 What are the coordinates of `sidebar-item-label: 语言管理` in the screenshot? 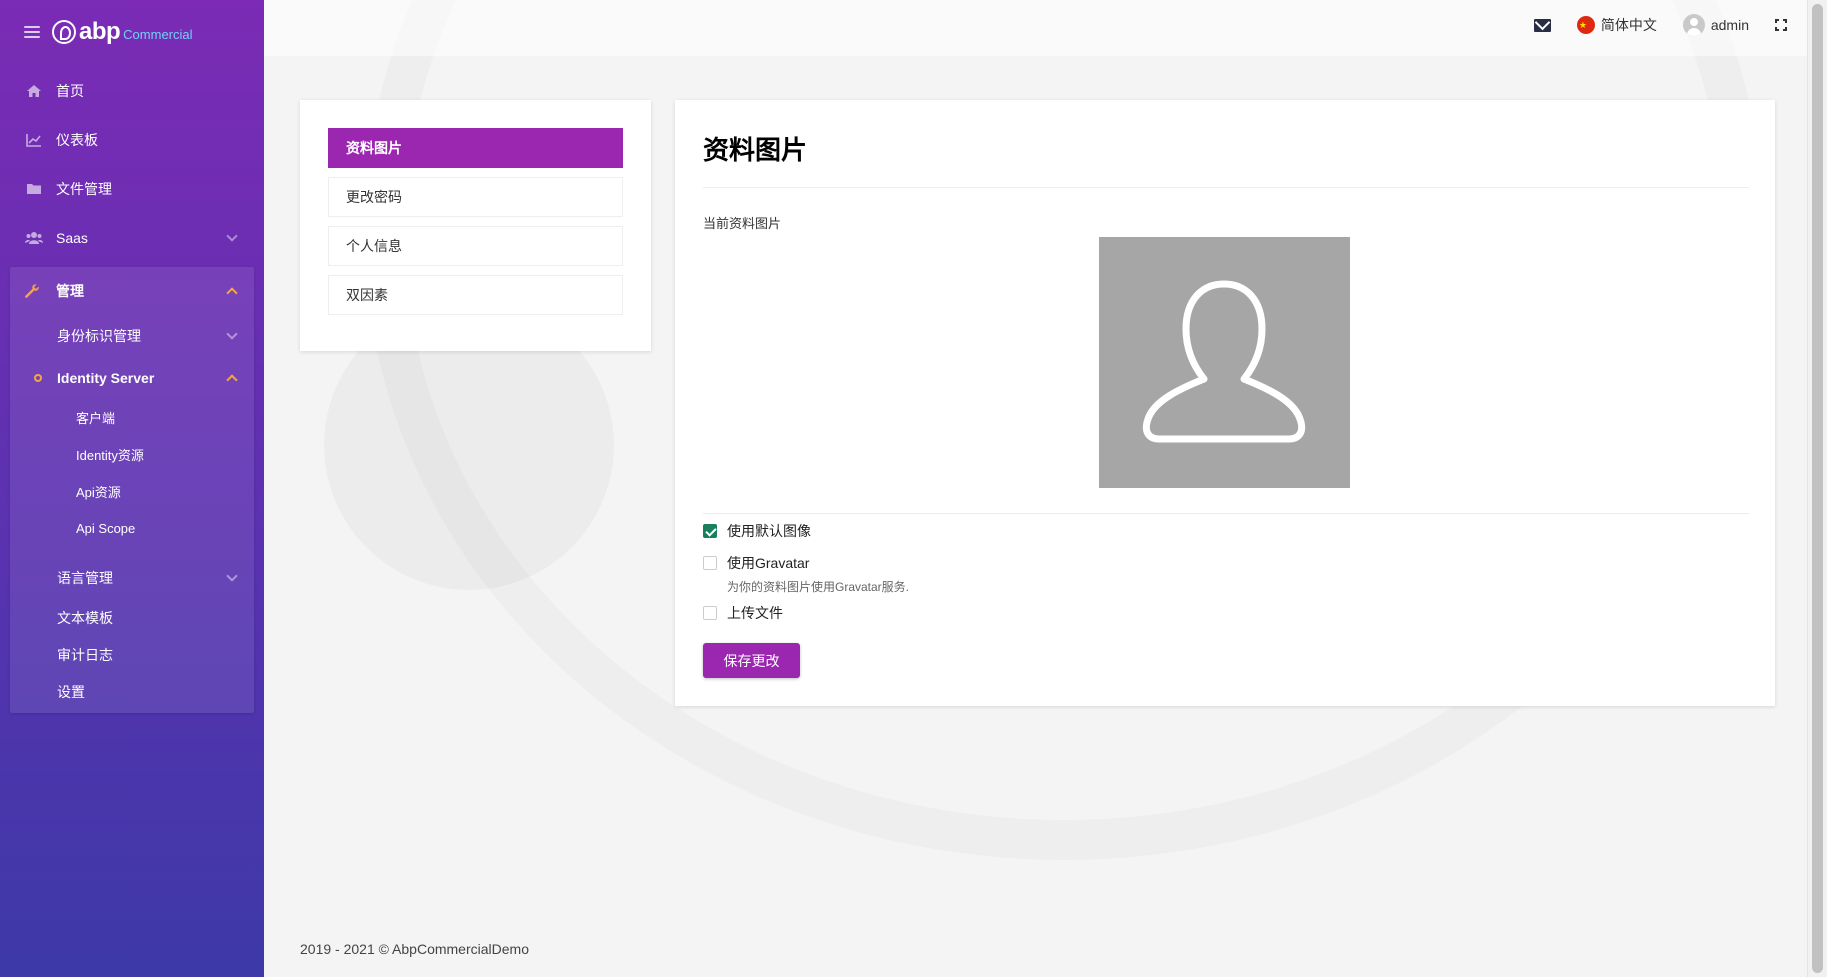 It's located at (85, 578).